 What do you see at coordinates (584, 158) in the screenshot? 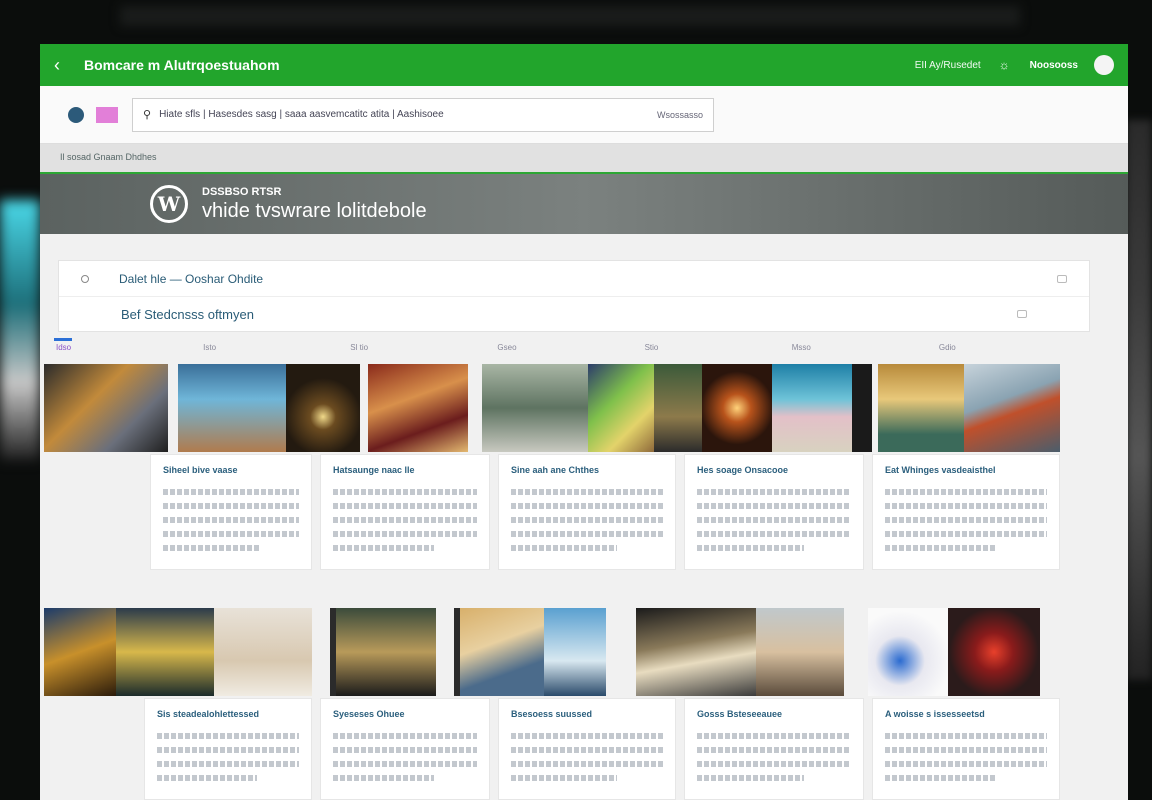
I see `breadcrumb: Il sosad Gnaam Dhdhes` at bounding box center [584, 158].